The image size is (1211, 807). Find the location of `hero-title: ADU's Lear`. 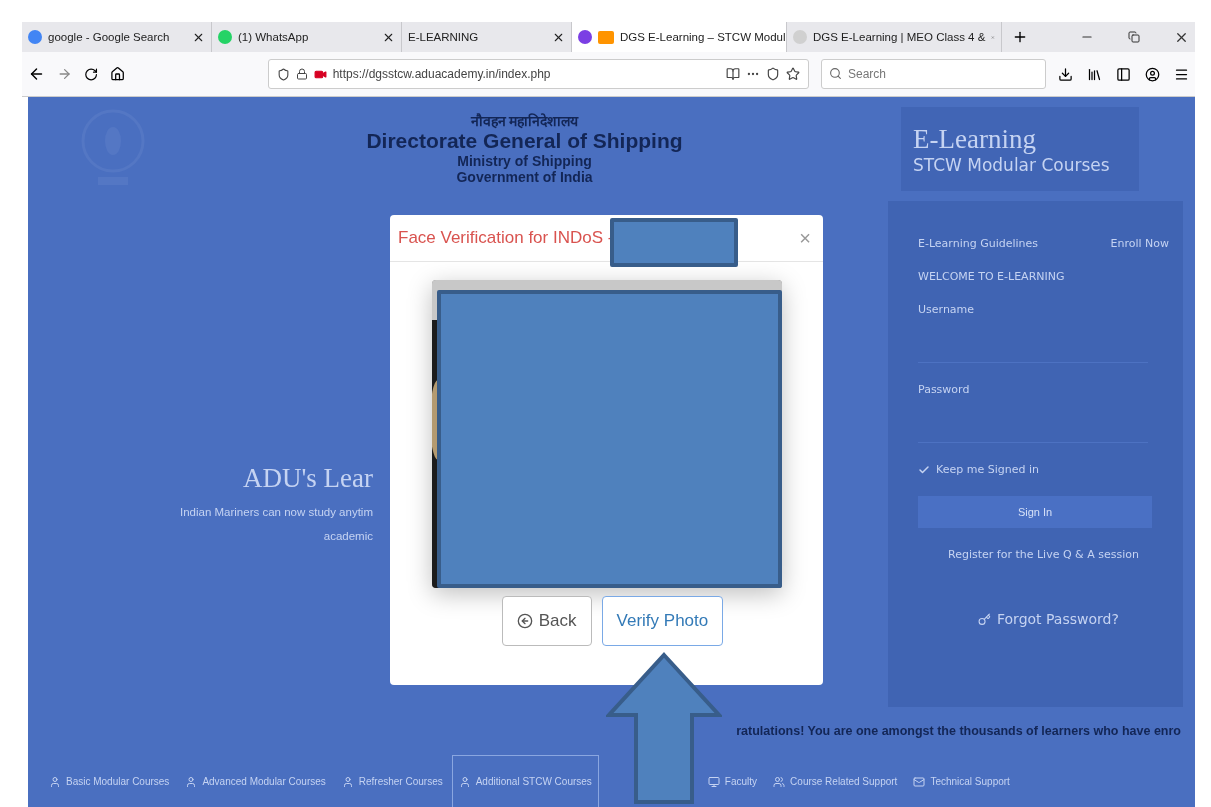

hero-title: ADU's Lear is located at coordinates (307, 478).